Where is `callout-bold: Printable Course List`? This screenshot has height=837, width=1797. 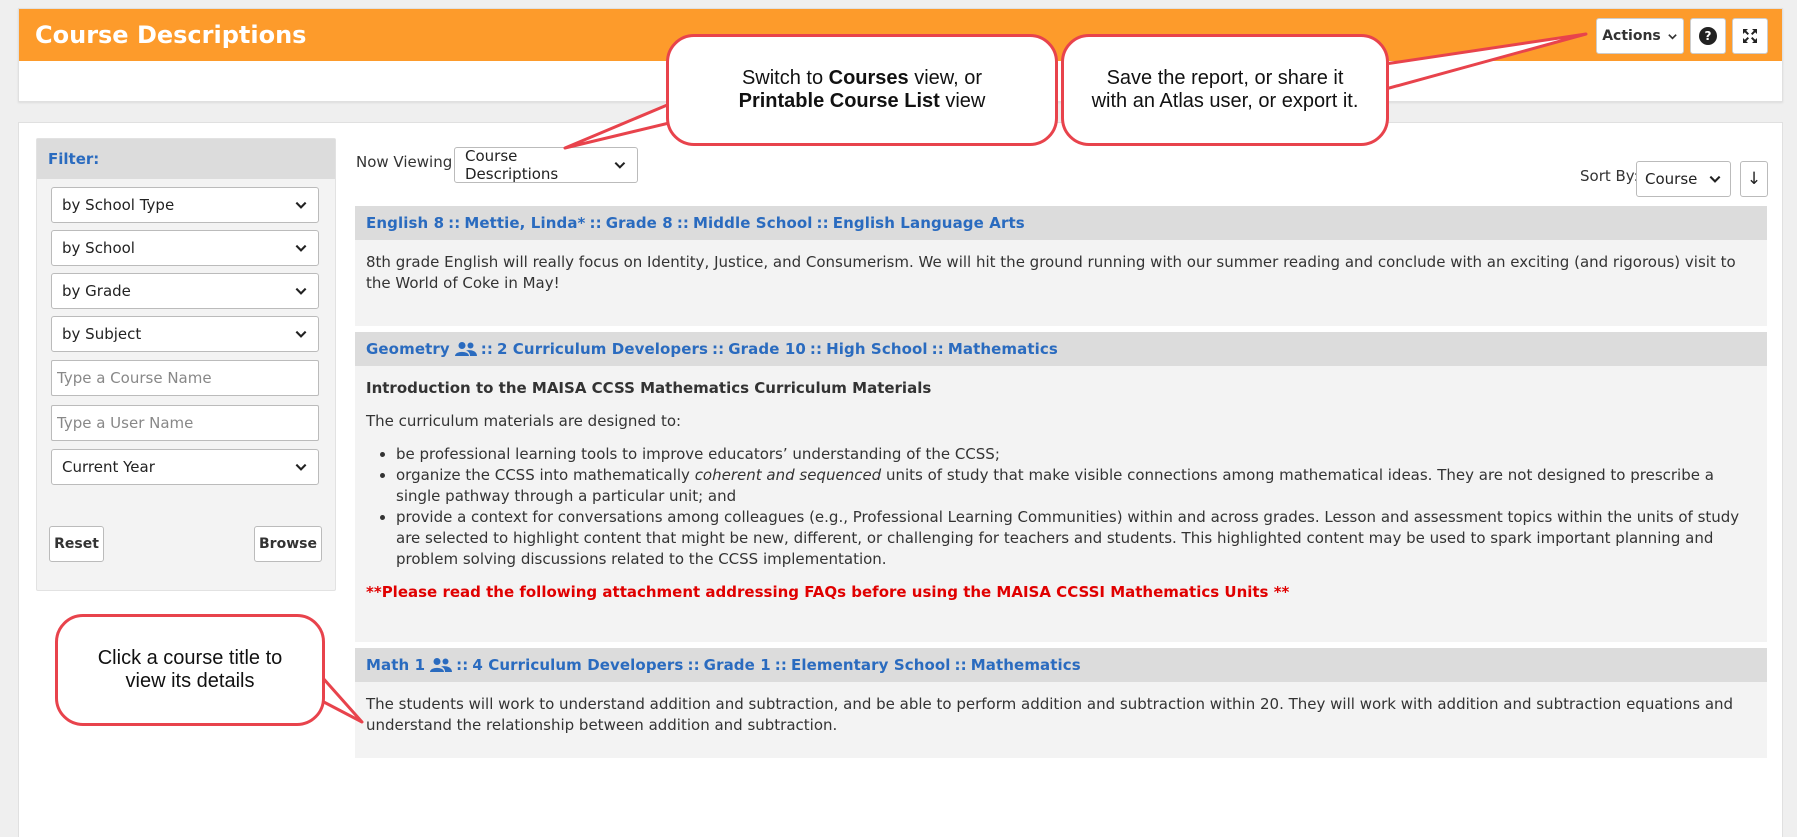 callout-bold: Printable Course List is located at coordinates (839, 101).